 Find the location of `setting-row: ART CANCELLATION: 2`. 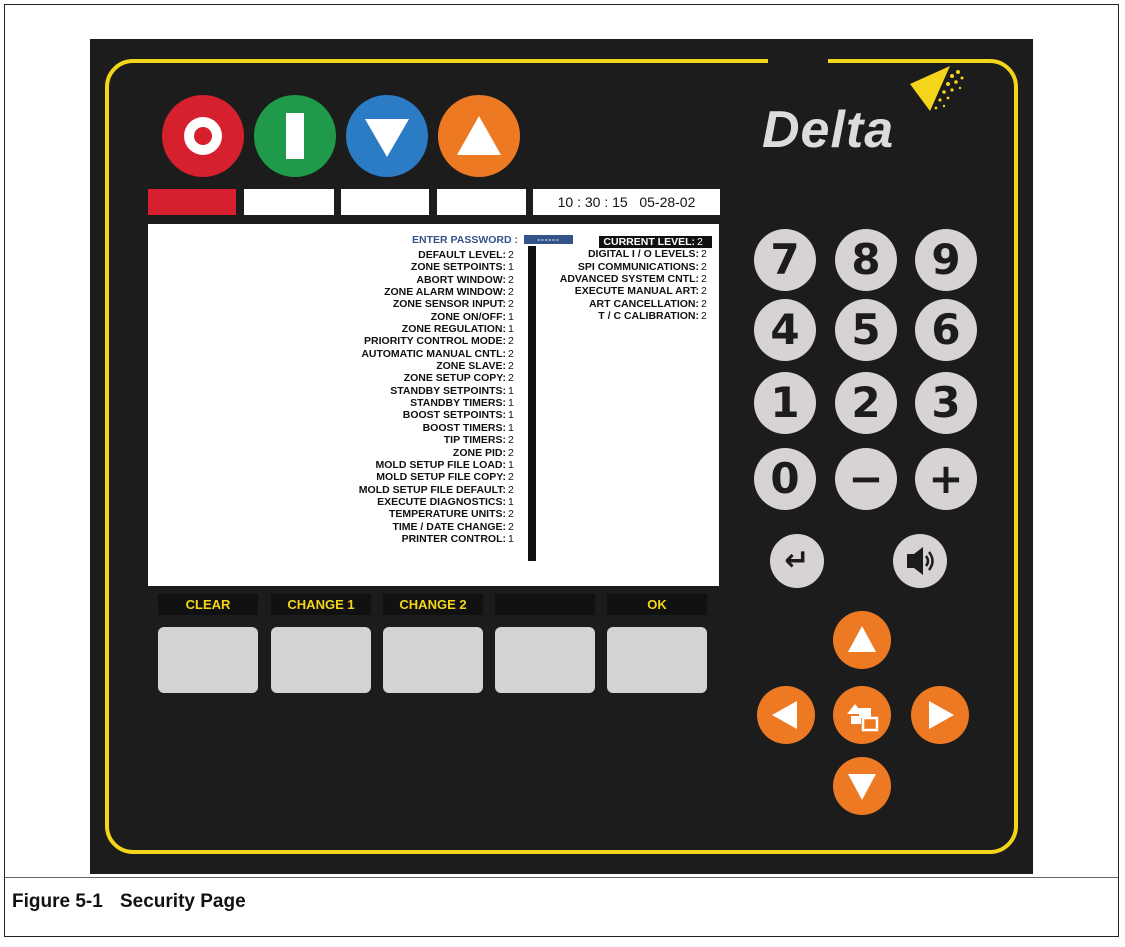

setting-row: ART CANCELLATION: 2 is located at coordinates (636, 304).